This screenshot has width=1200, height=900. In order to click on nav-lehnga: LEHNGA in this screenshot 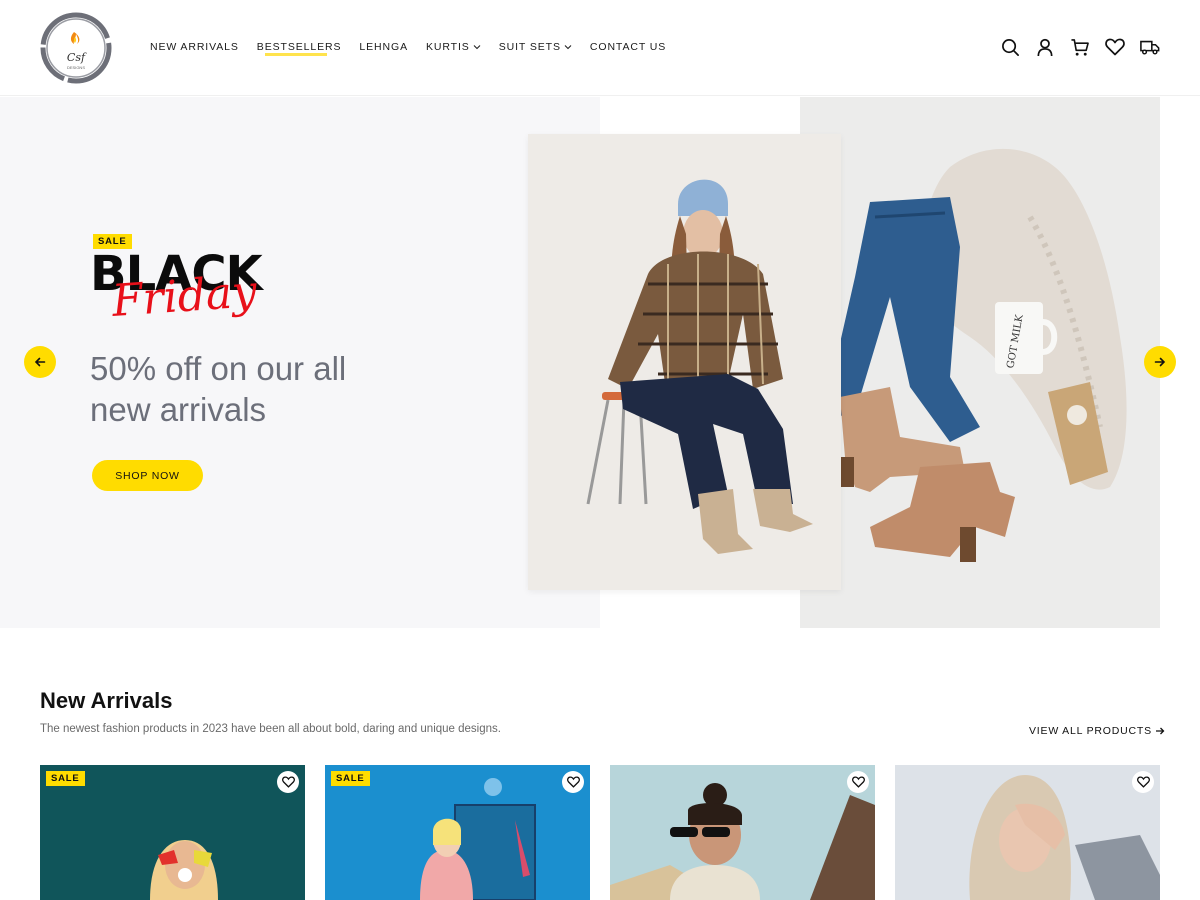, I will do `click(383, 47)`.